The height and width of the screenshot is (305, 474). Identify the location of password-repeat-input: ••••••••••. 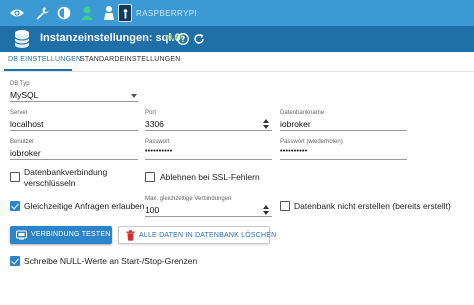
(294, 151).